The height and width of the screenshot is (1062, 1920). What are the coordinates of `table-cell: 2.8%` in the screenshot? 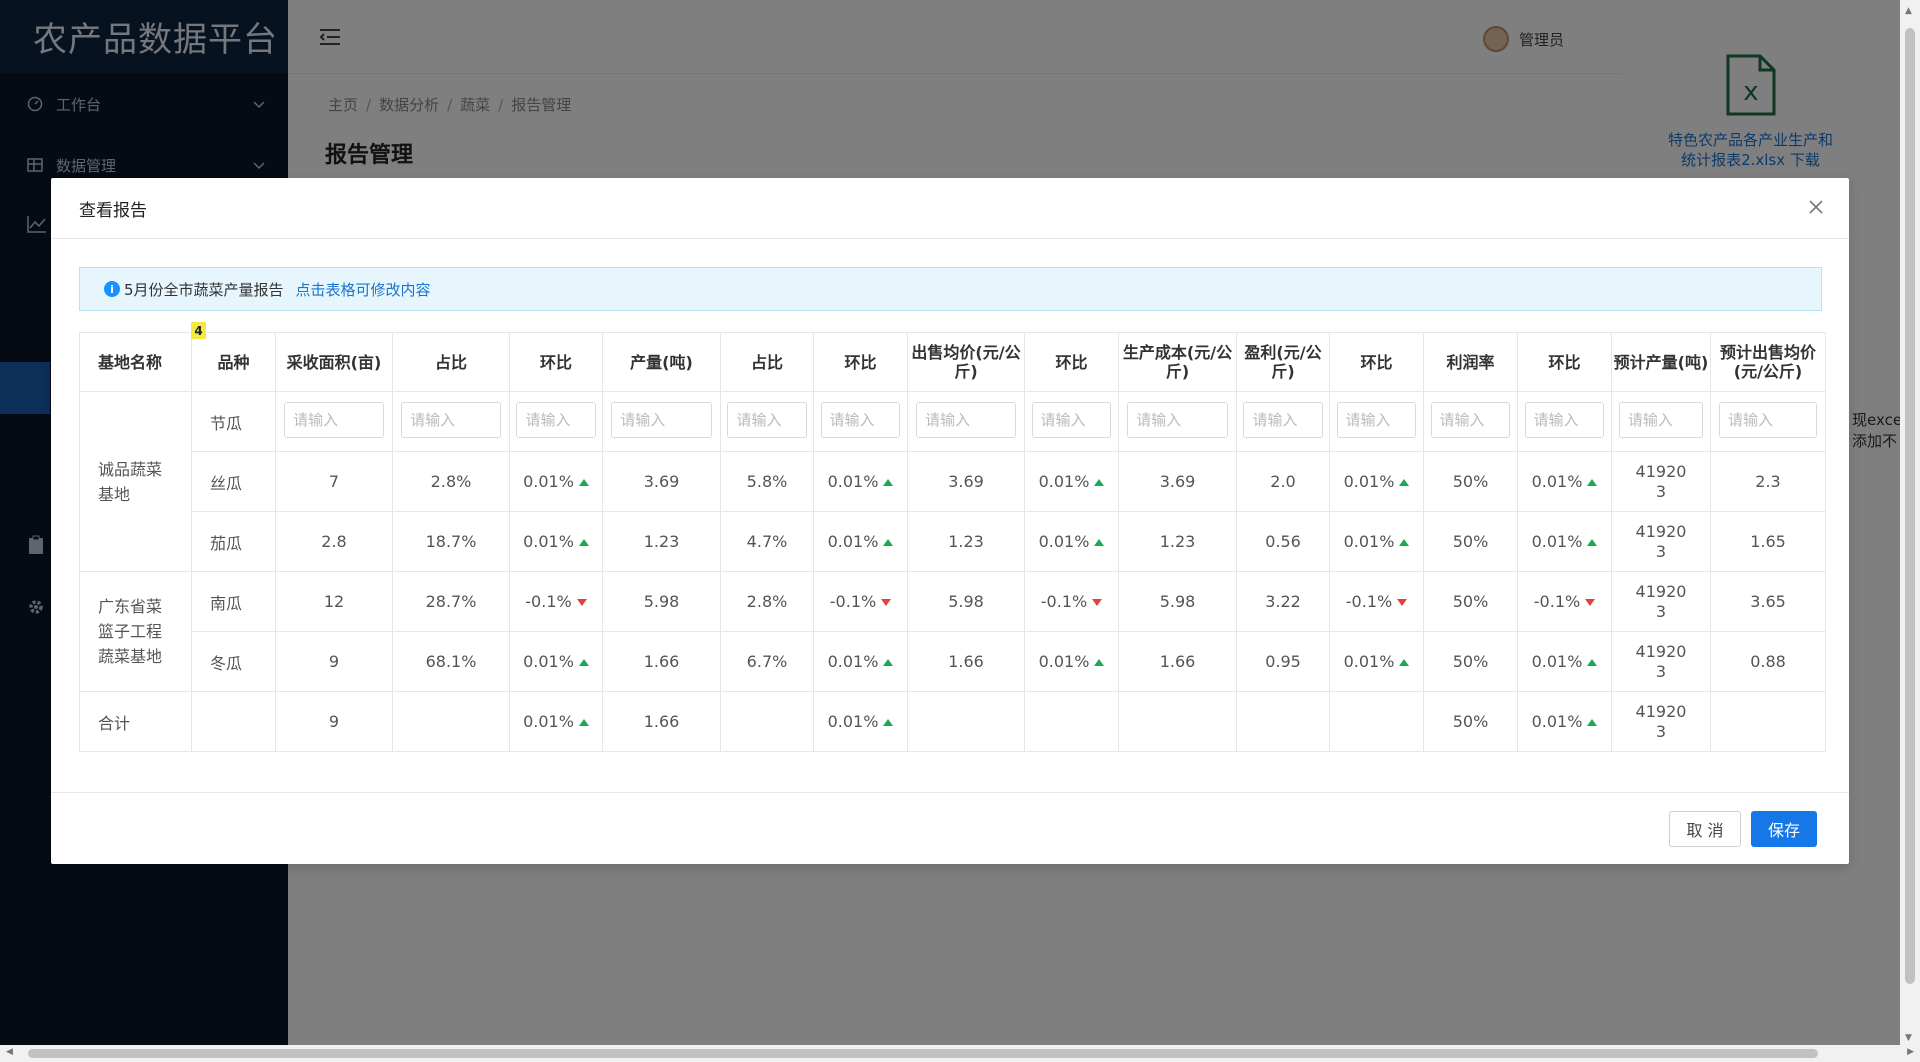 It's located at (767, 601).